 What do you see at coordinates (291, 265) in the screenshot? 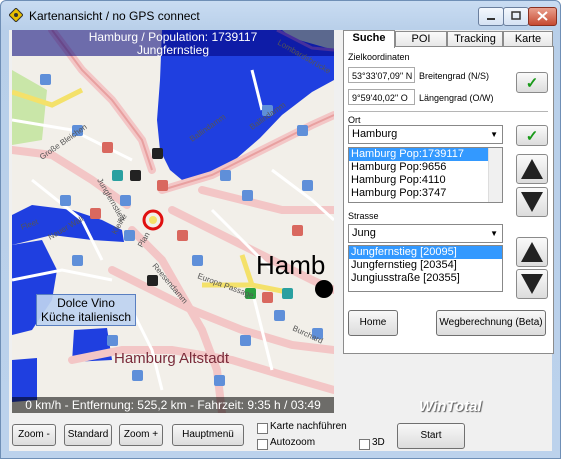
I see `city-label: Hamb` at bounding box center [291, 265].